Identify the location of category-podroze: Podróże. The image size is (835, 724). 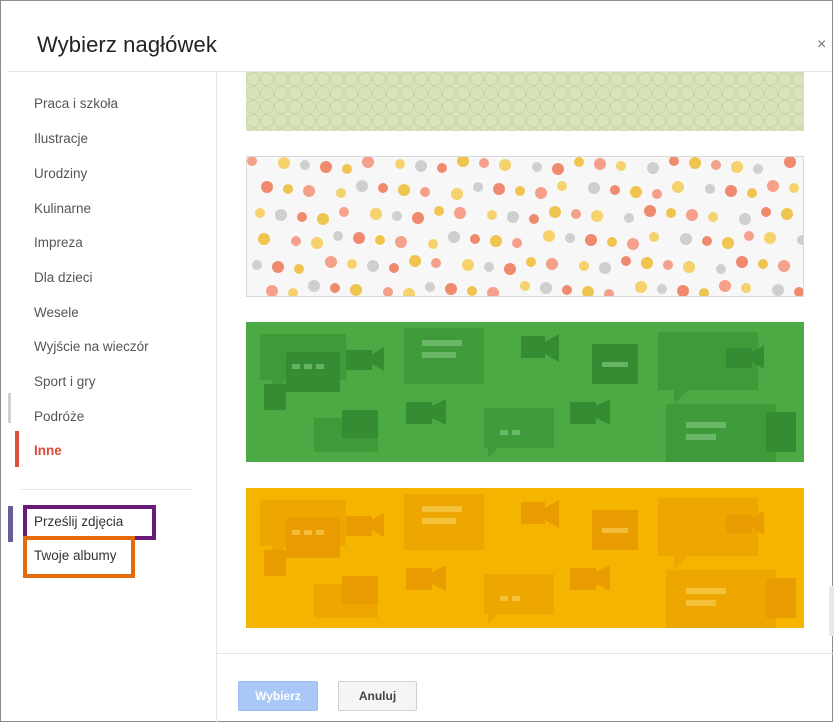
(59, 416).